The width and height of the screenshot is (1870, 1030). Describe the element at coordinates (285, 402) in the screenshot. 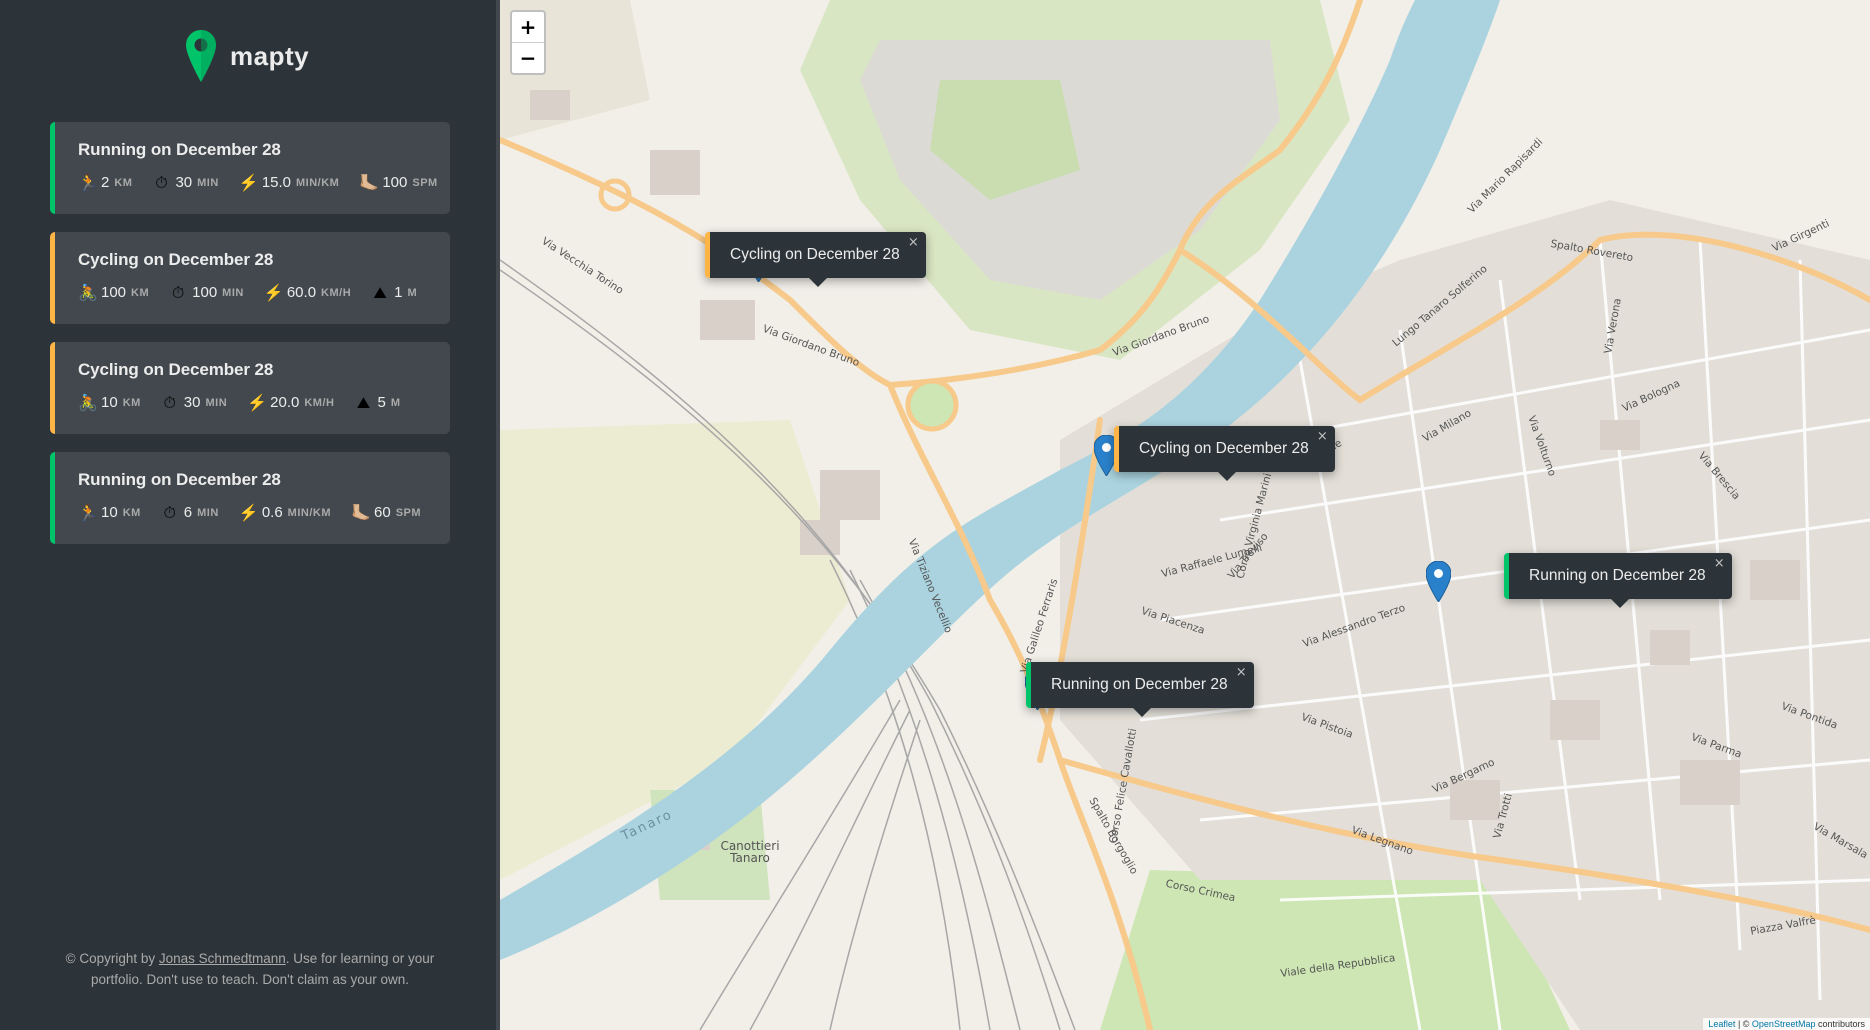

I see `stat-value: 20.0` at that location.